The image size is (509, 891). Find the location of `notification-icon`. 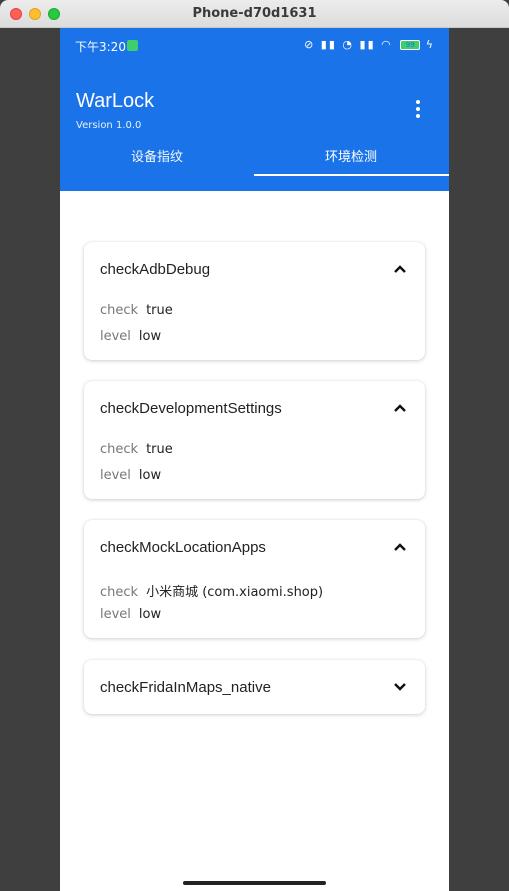

notification-icon is located at coordinates (132, 45).